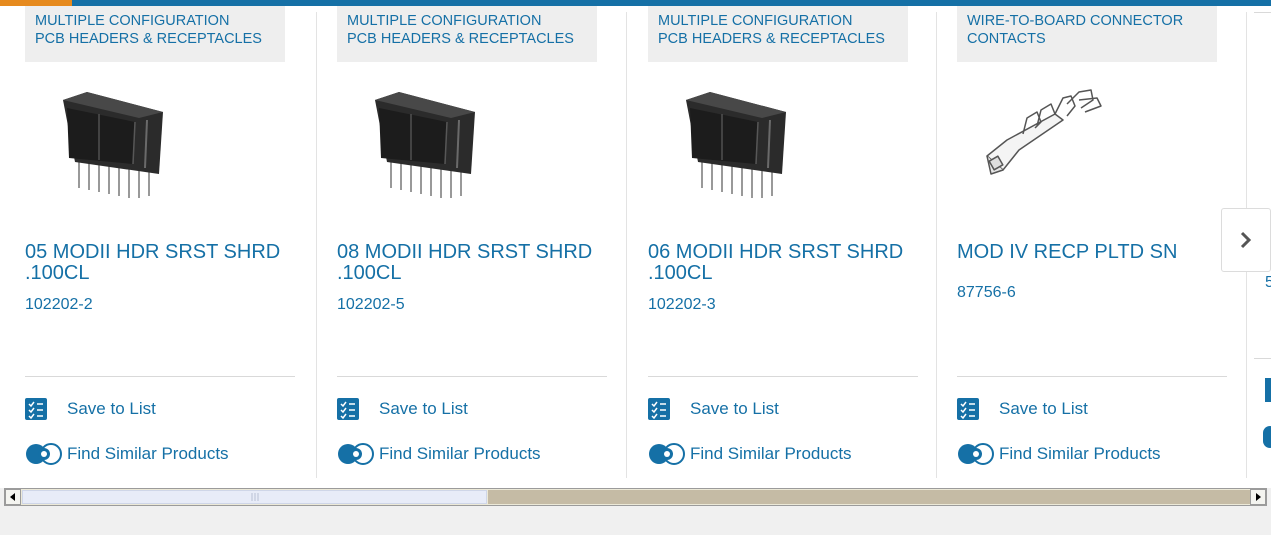 The image size is (1271, 535). I want to click on scroll-right-button, so click(1258, 497).